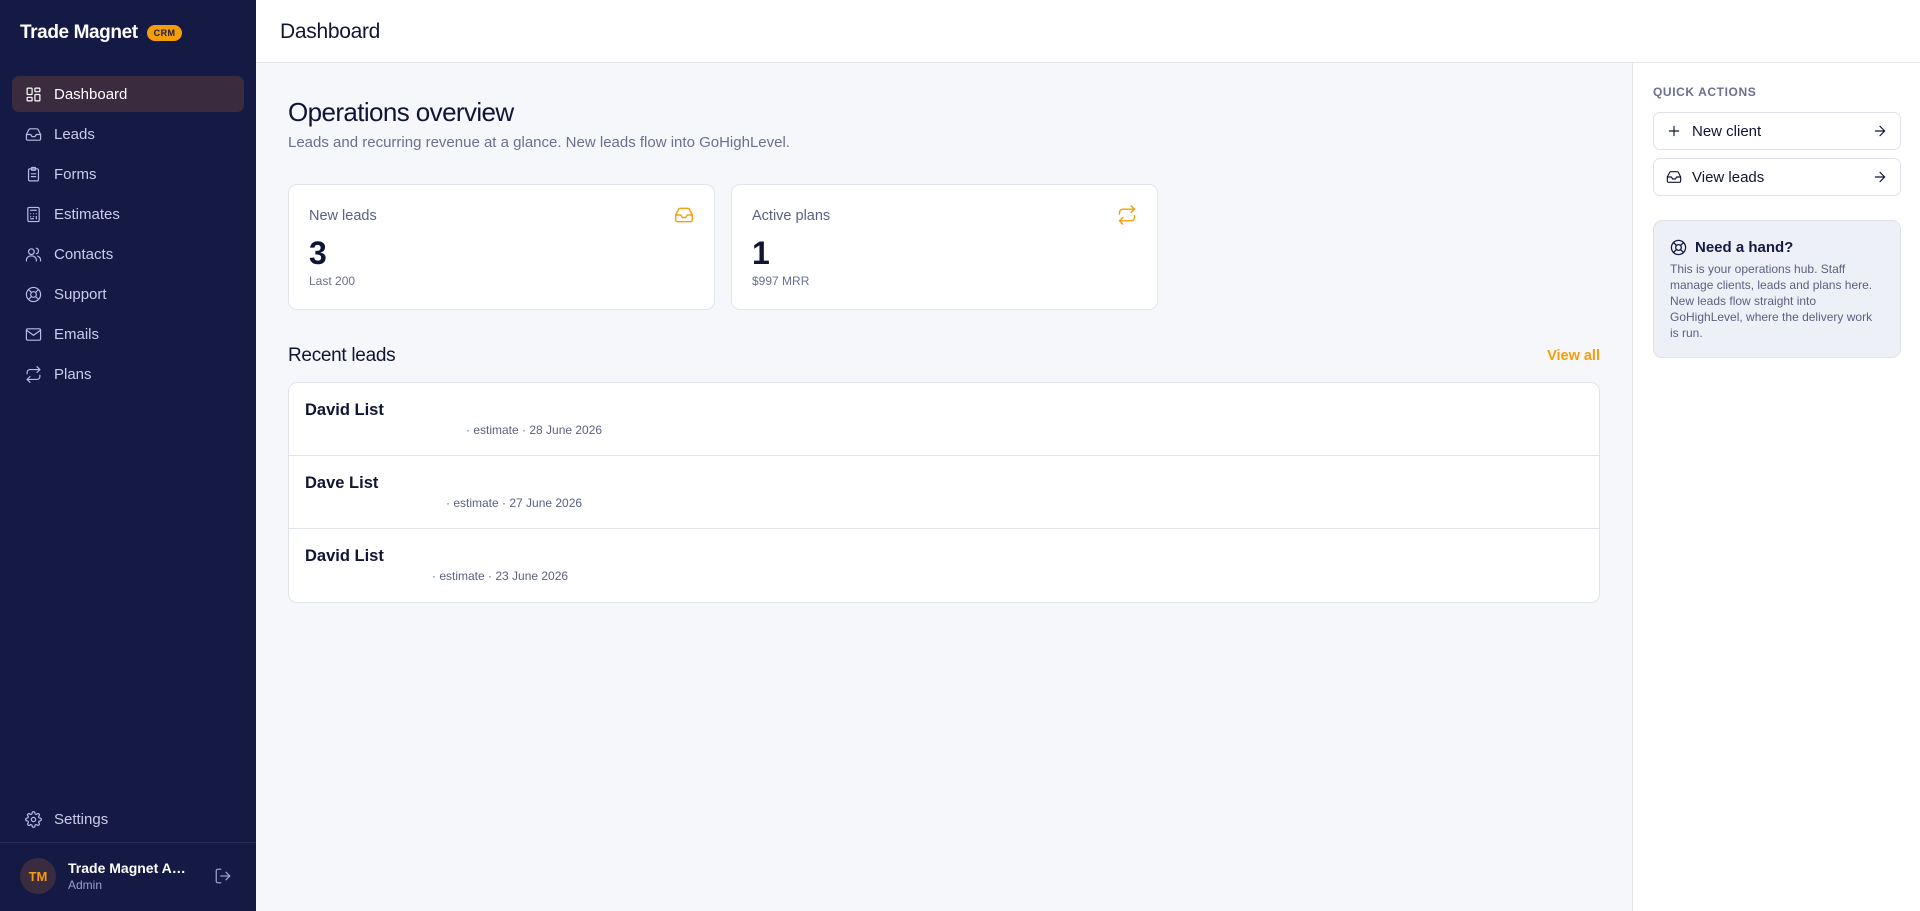 The height and width of the screenshot is (911, 1920). I want to click on sidebar-item-support: Support, so click(128, 294).